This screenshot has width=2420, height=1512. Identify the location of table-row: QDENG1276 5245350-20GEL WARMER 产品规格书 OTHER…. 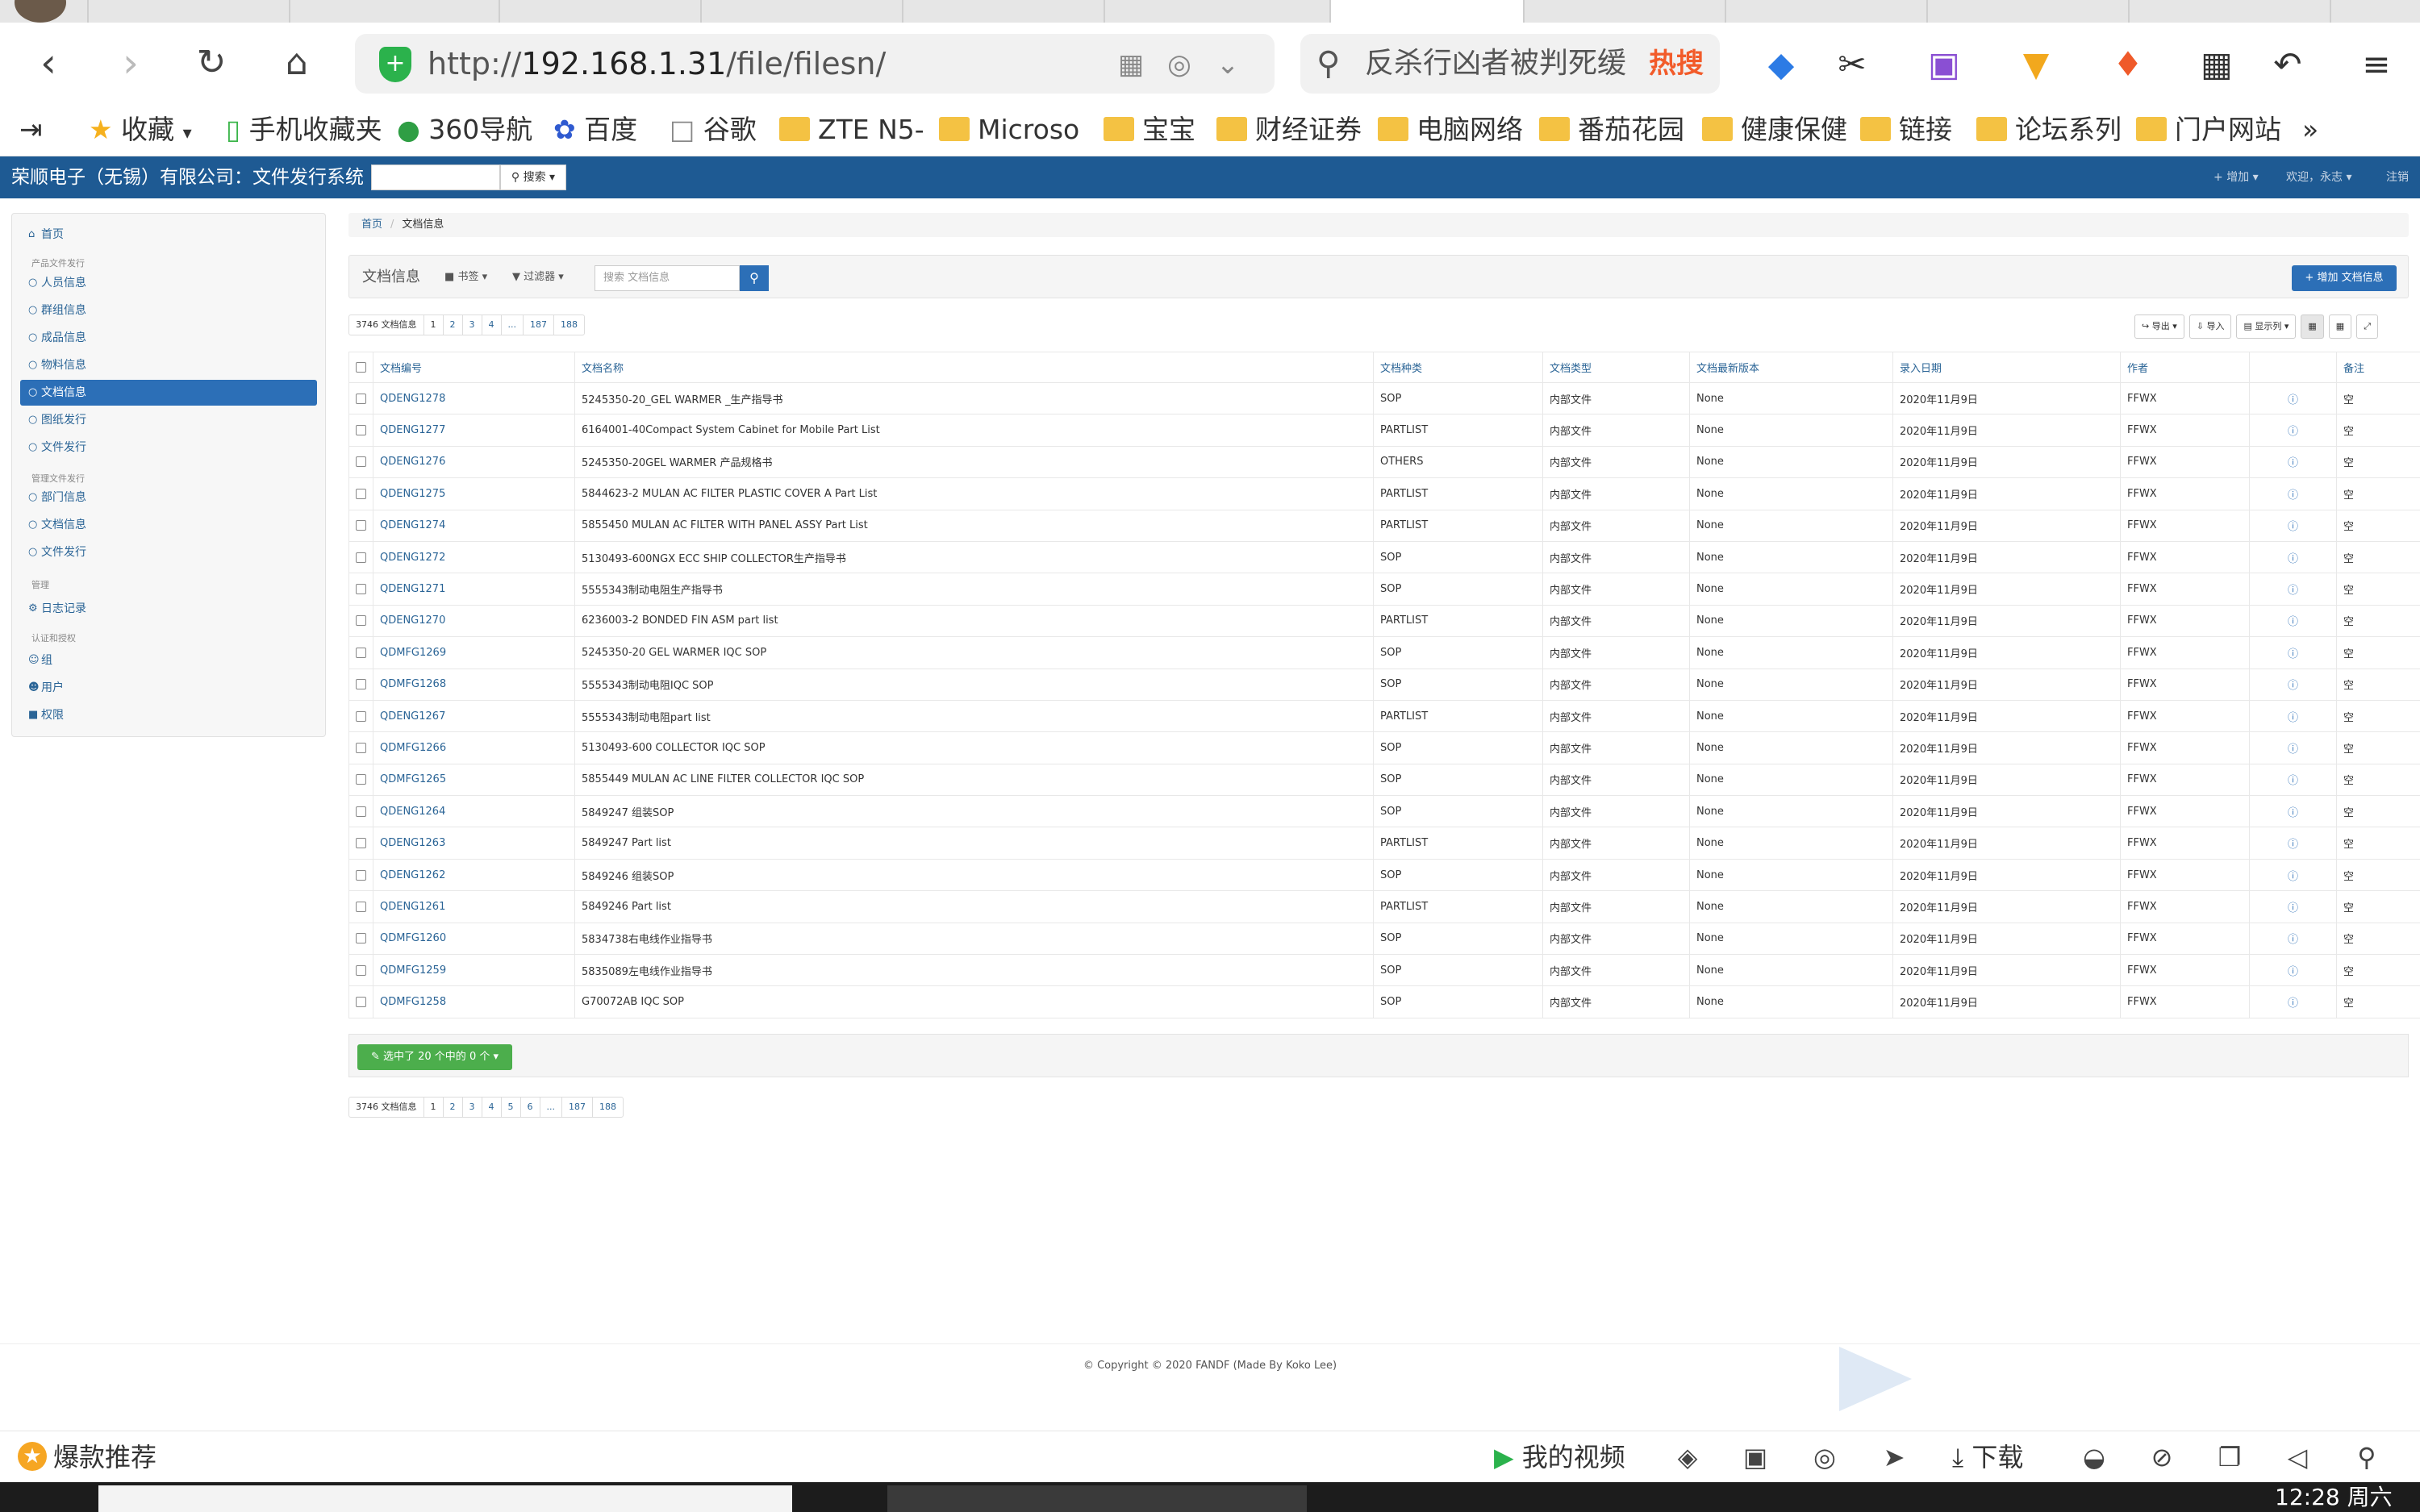
(1384, 462).